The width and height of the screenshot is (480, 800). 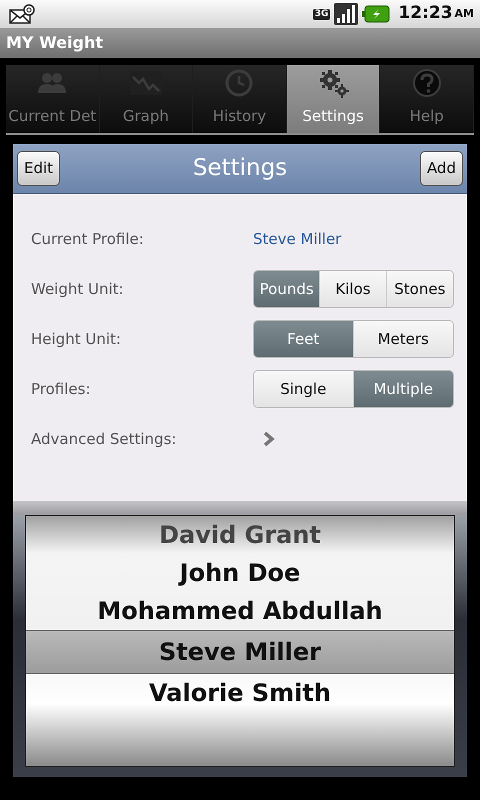 I want to click on segment-option: Meters, so click(x=403, y=339).